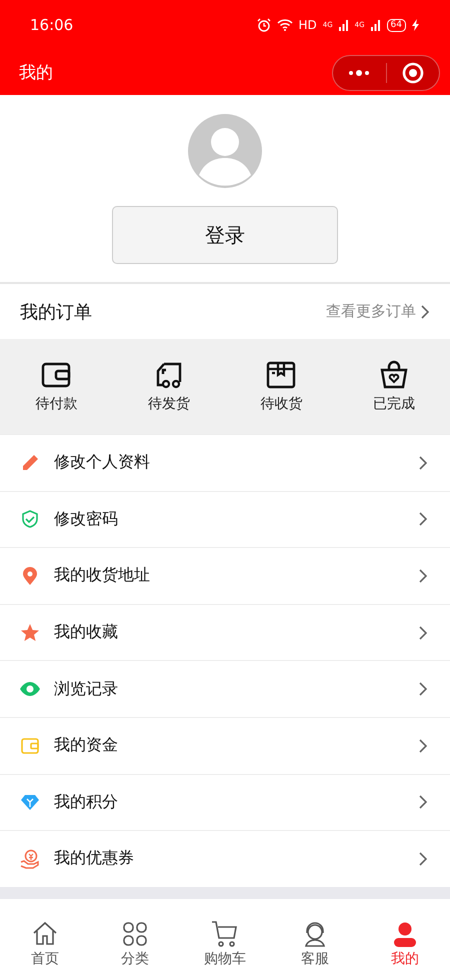 This screenshot has width=450, height=977. Describe the element at coordinates (45, 934) in the screenshot. I see `home-icon` at that location.